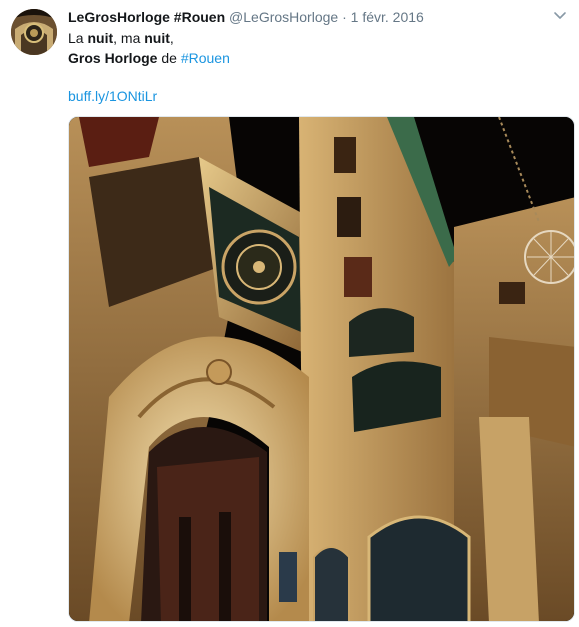 The height and width of the screenshot is (627, 579). I want to click on tweet-text-line-1: La nuit, ma nuit,, so click(149, 38).